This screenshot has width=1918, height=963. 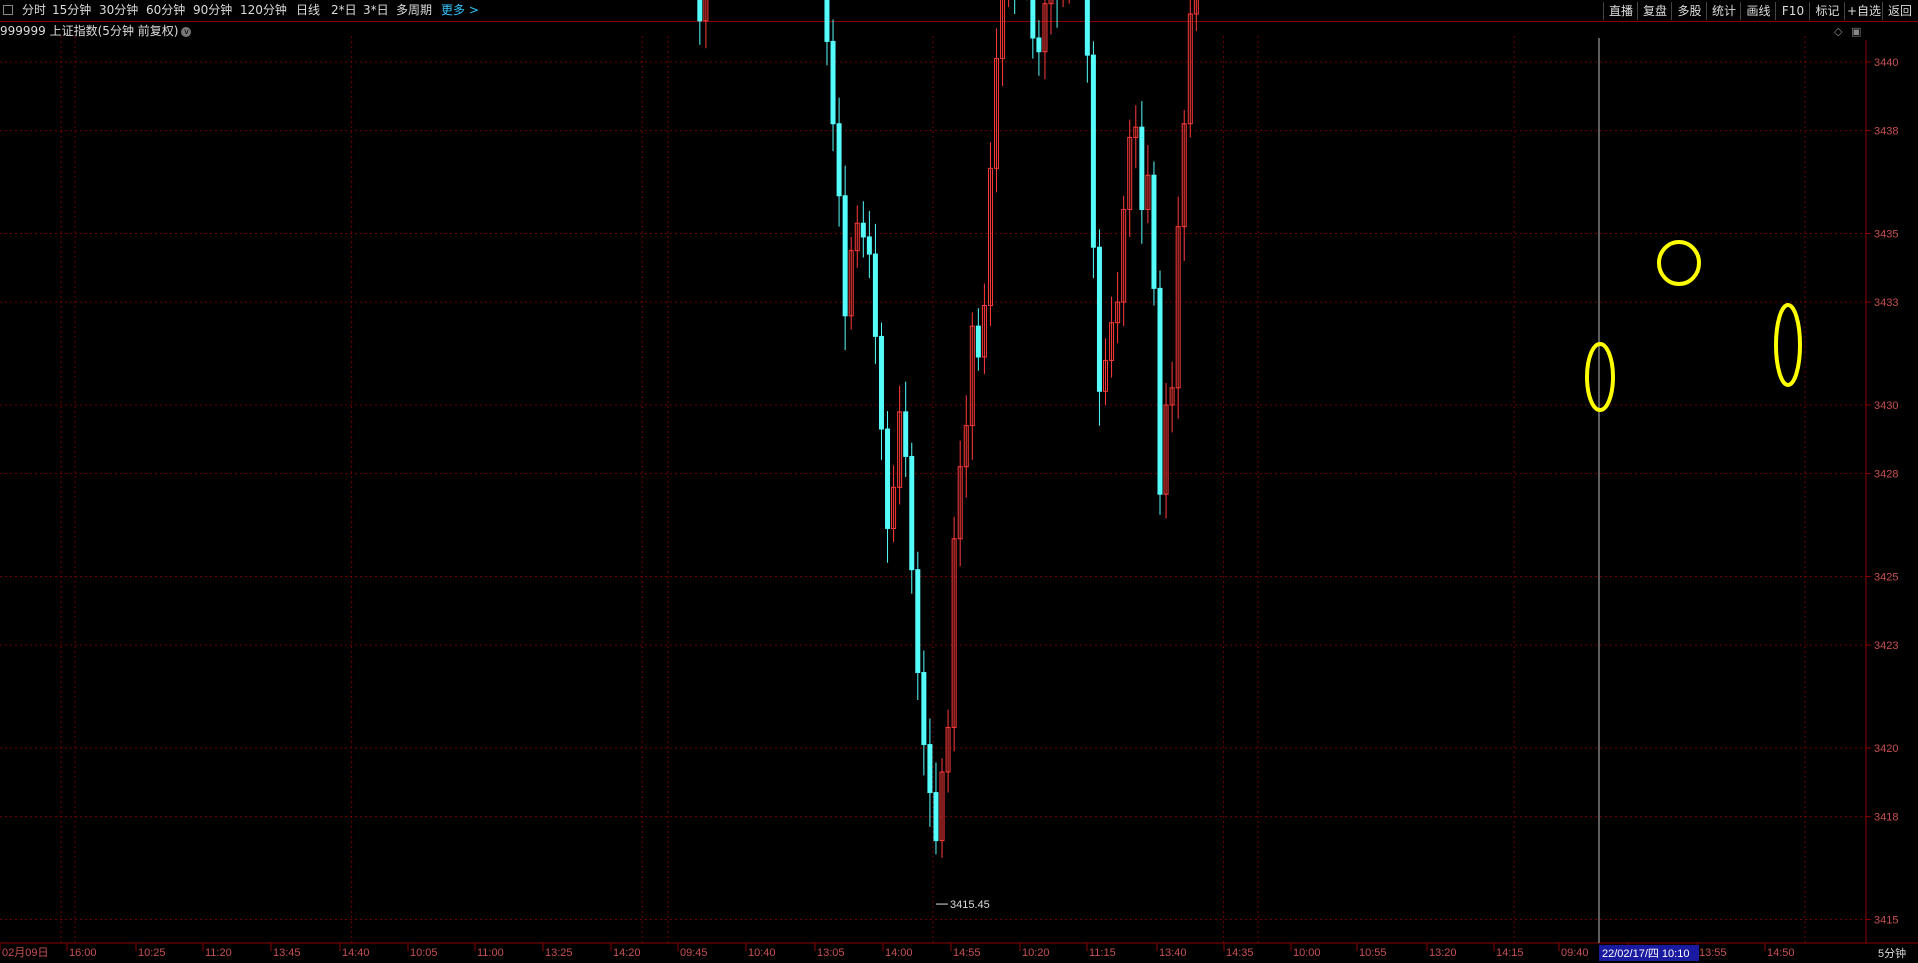 I want to click on x-tick-label: 02月09日, so click(x=25, y=953).